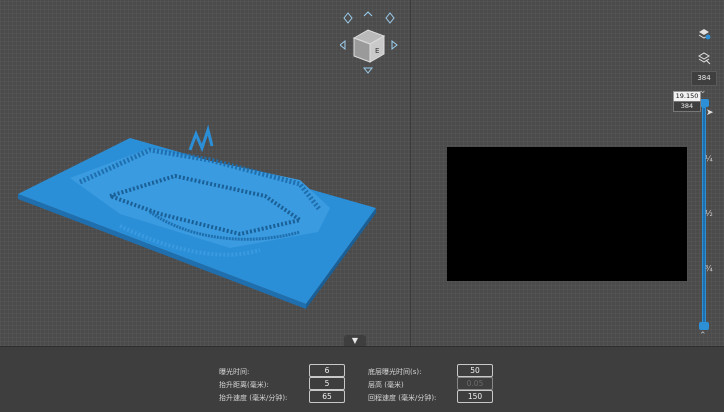  What do you see at coordinates (475, 370) in the screenshot?
I see `bottom-exposure-input: 50` at bounding box center [475, 370].